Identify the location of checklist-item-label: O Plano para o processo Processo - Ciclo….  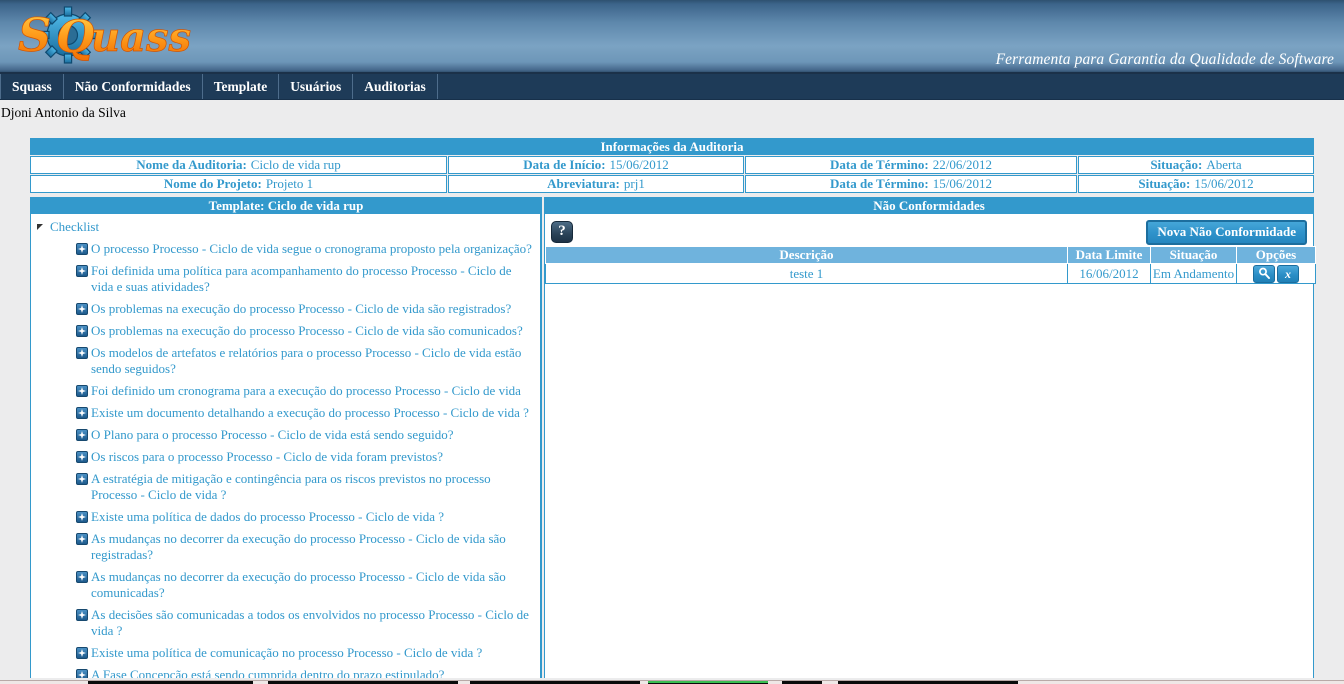
(272, 434).